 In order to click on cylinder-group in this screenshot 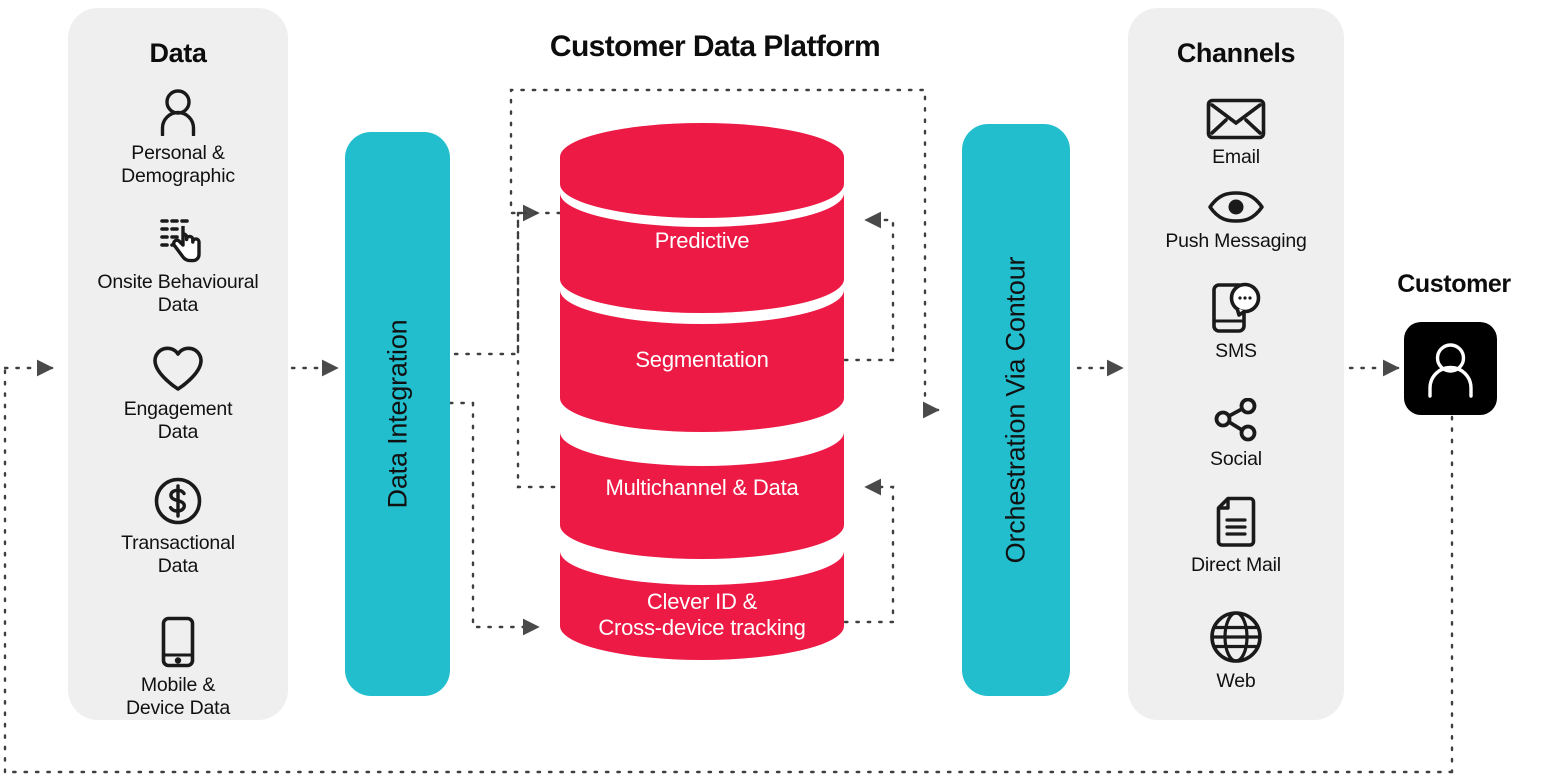, I will do `click(702, 391)`.